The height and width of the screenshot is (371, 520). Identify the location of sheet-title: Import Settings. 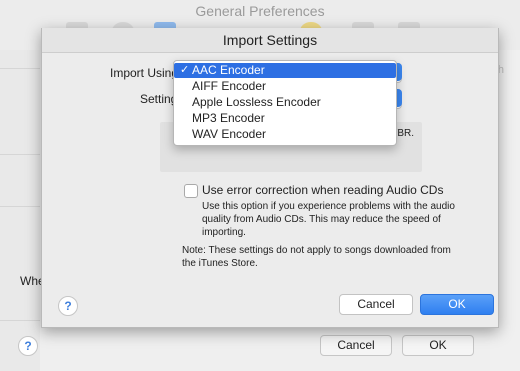
(270, 40).